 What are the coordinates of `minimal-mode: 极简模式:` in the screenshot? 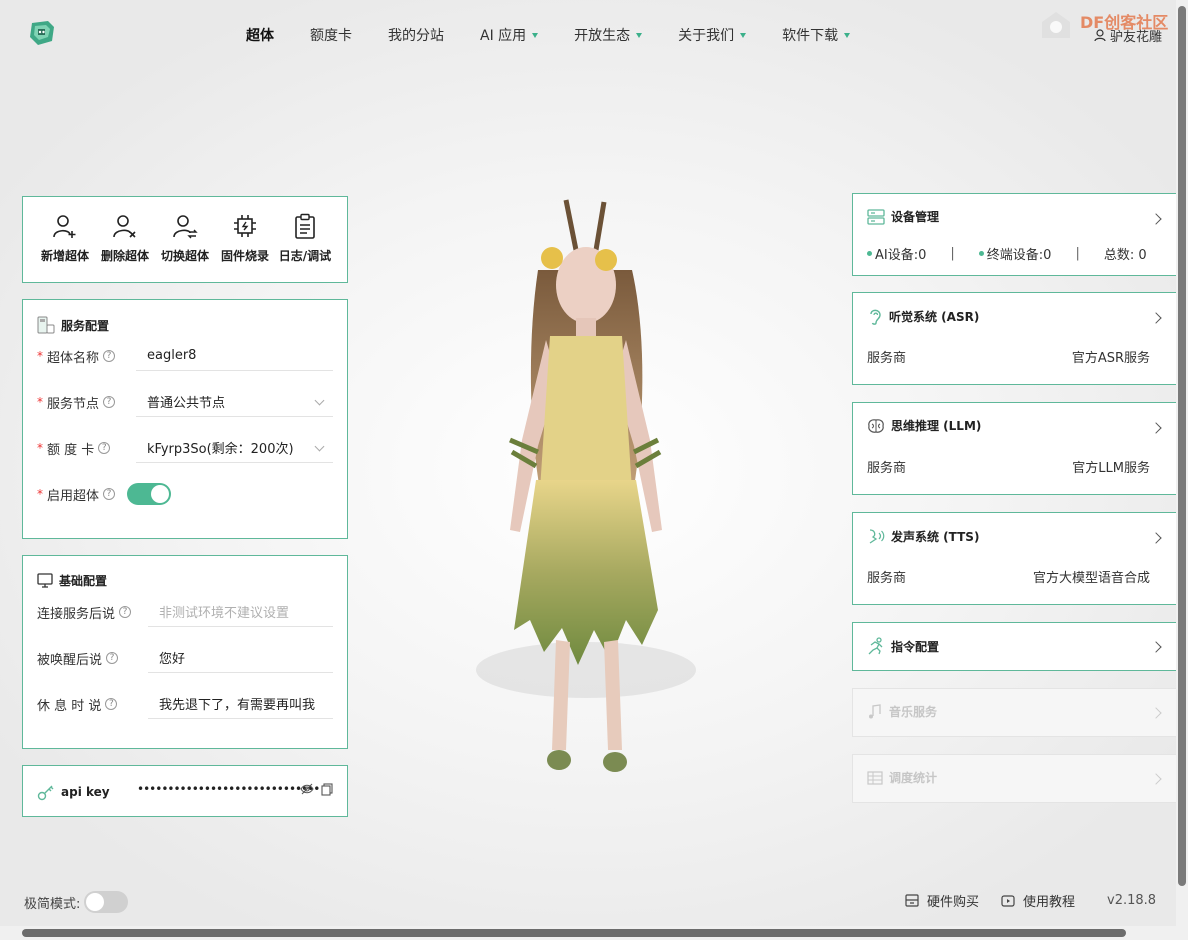 It's located at (76, 902).